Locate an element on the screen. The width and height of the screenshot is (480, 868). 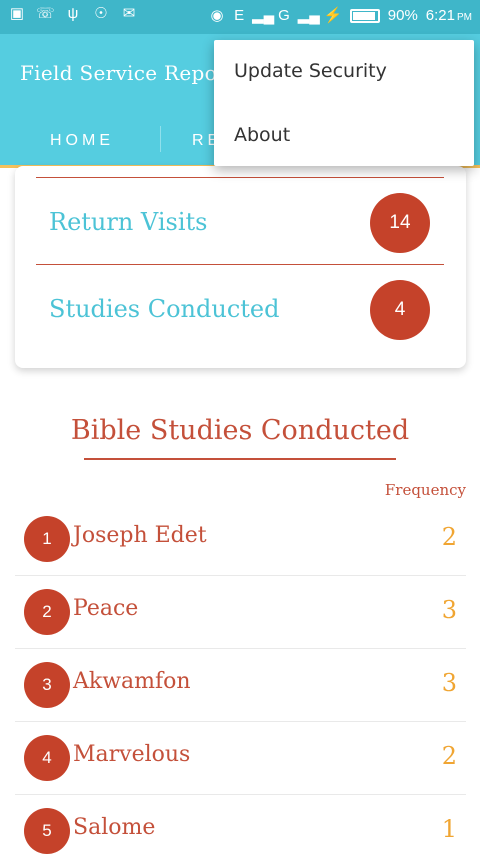
row-name: Akwamfon is located at coordinates (132, 681).